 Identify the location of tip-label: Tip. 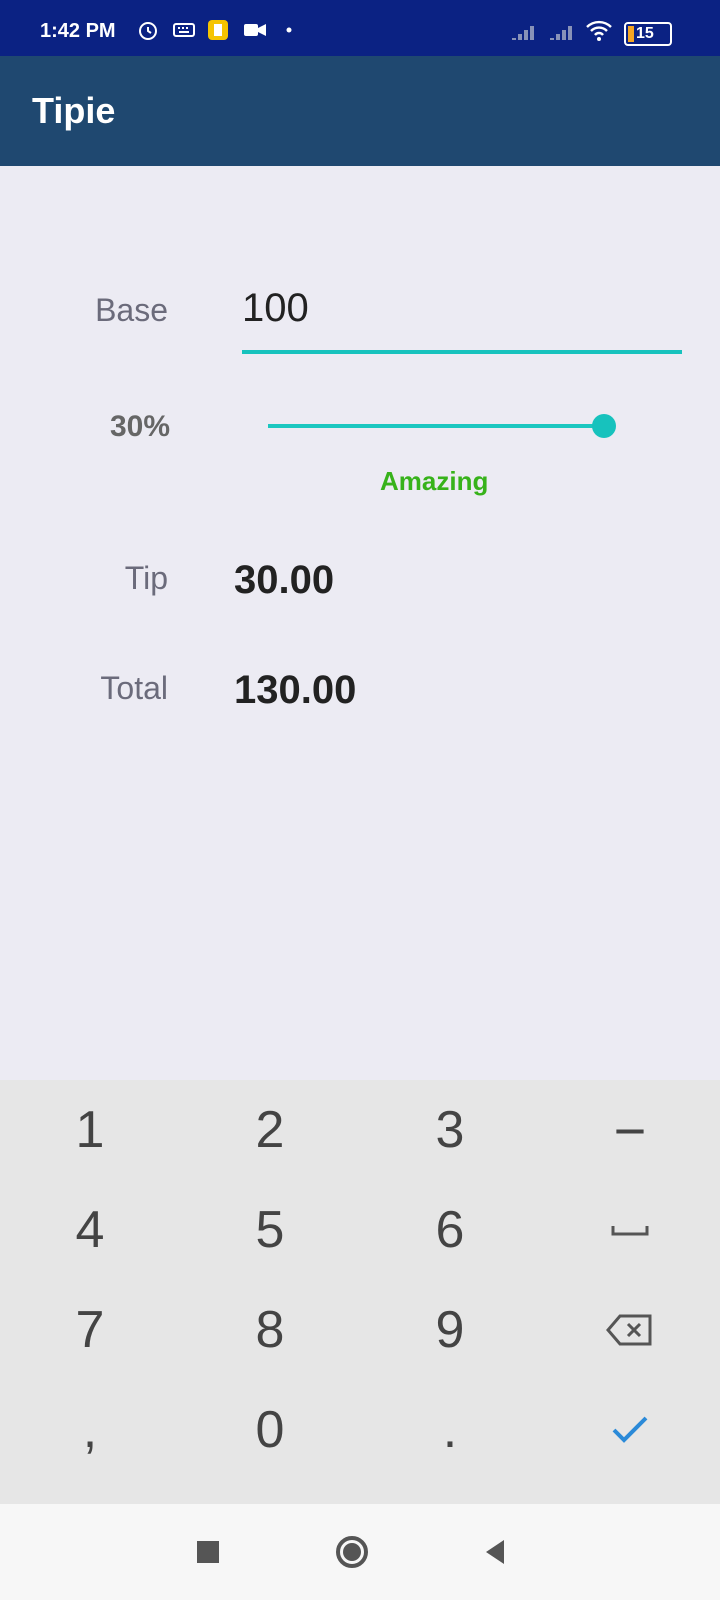
(146, 578).